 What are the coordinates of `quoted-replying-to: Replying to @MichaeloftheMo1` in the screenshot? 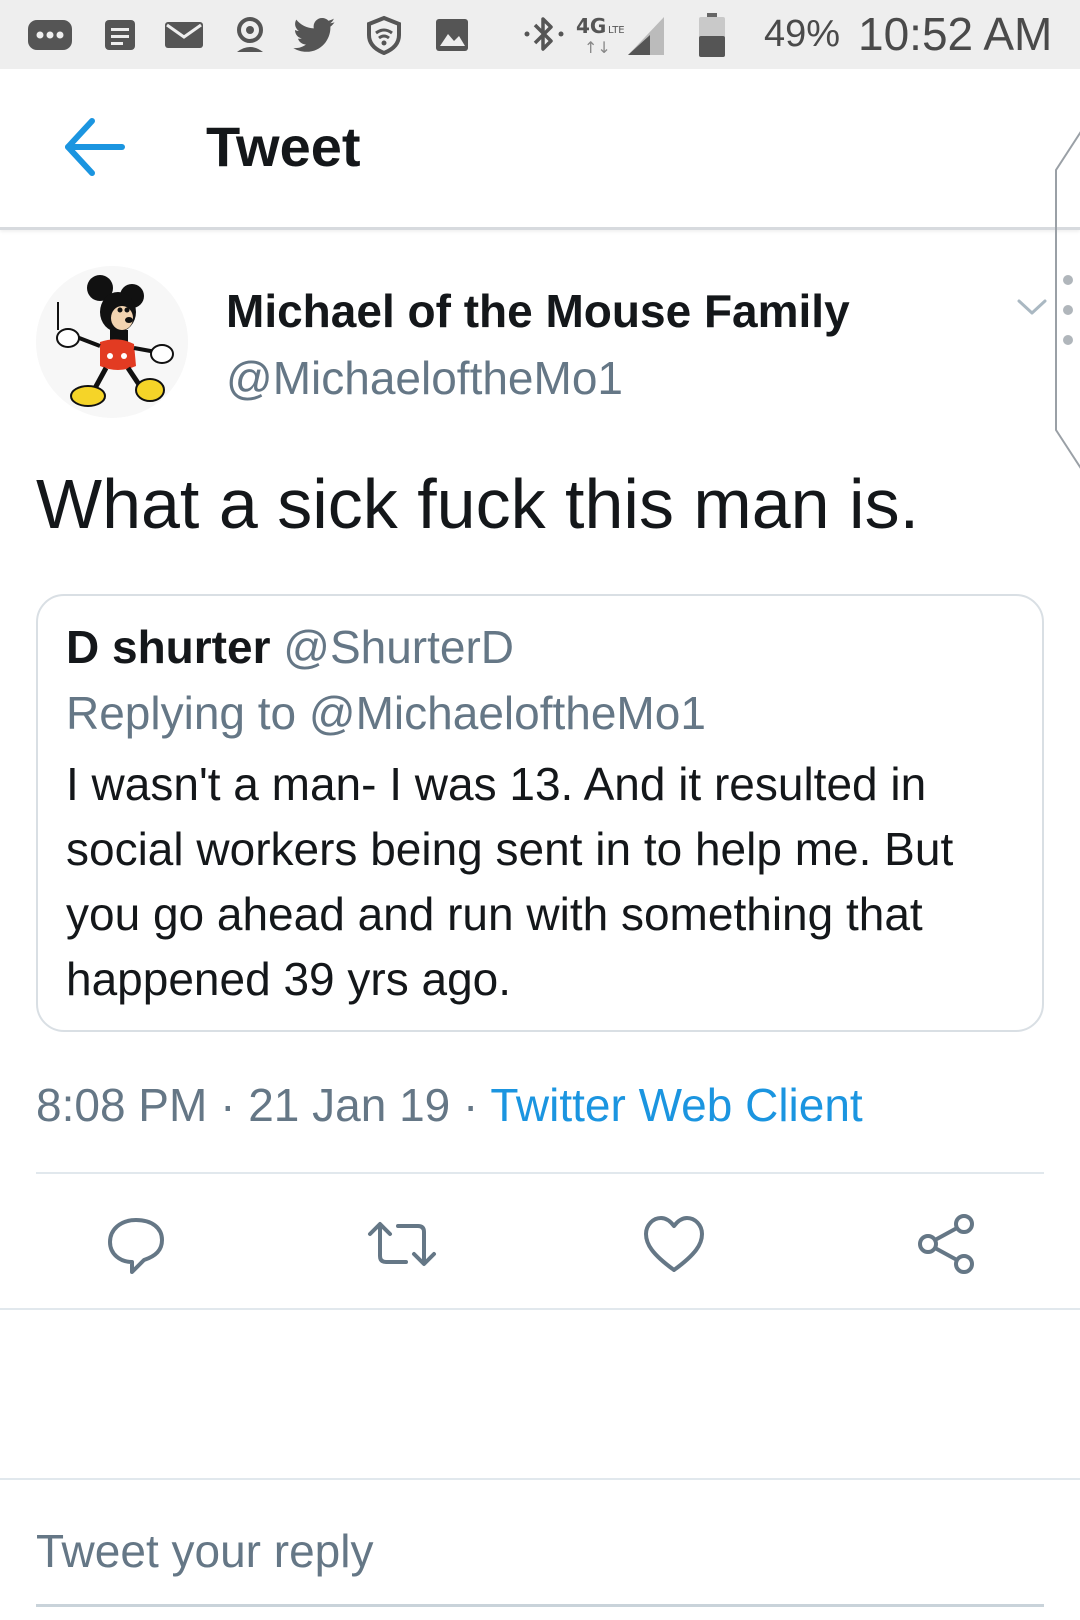 It's located at (386, 713).